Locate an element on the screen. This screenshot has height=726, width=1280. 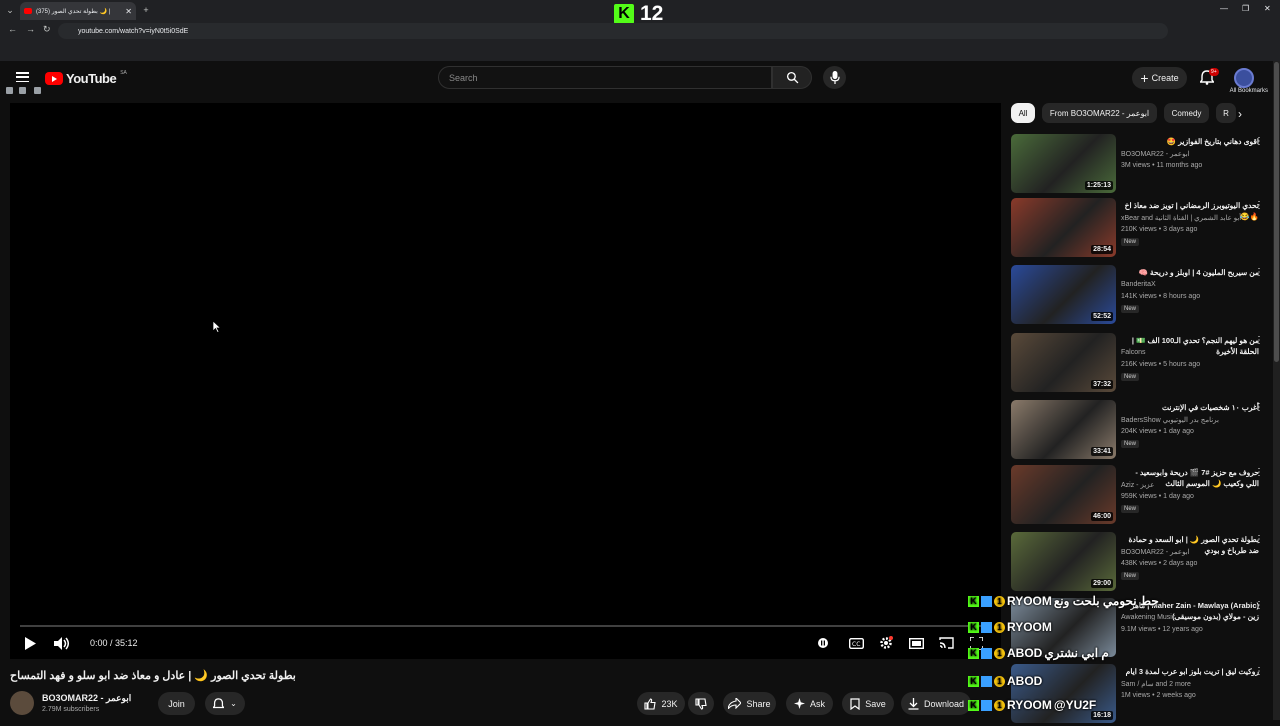
video-thumbnail: 28:54 is located at coordinates (1063, 227).